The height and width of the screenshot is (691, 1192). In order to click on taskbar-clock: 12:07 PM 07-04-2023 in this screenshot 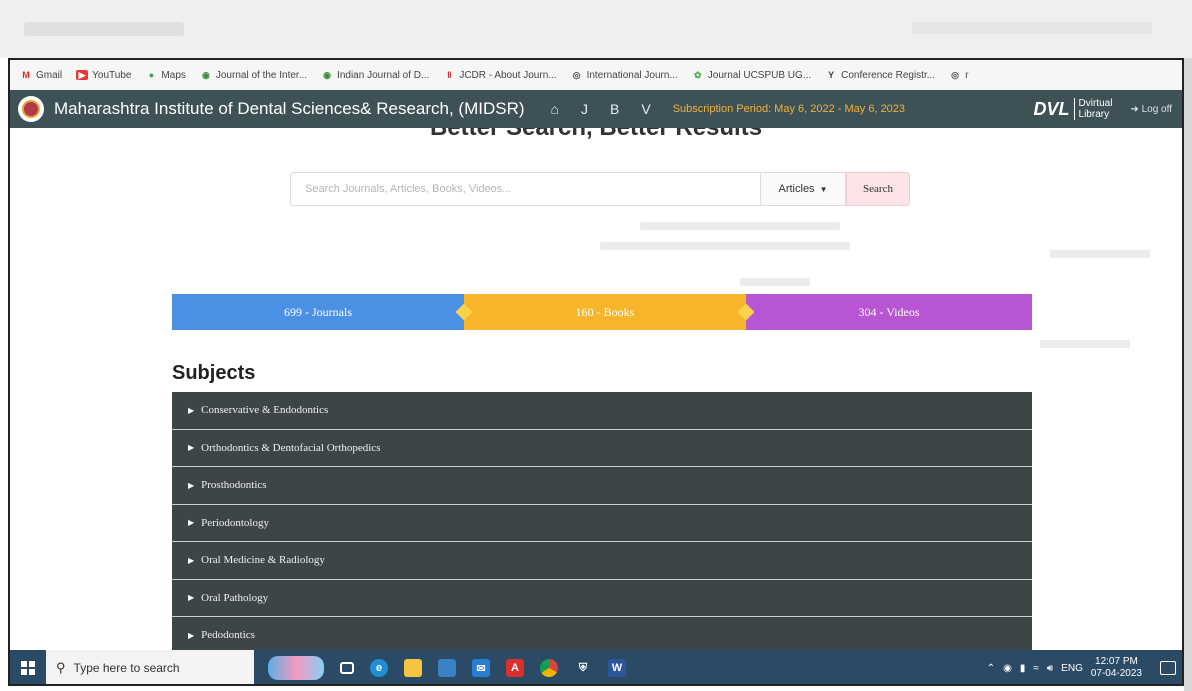, I will do `click(1116, 668)`.